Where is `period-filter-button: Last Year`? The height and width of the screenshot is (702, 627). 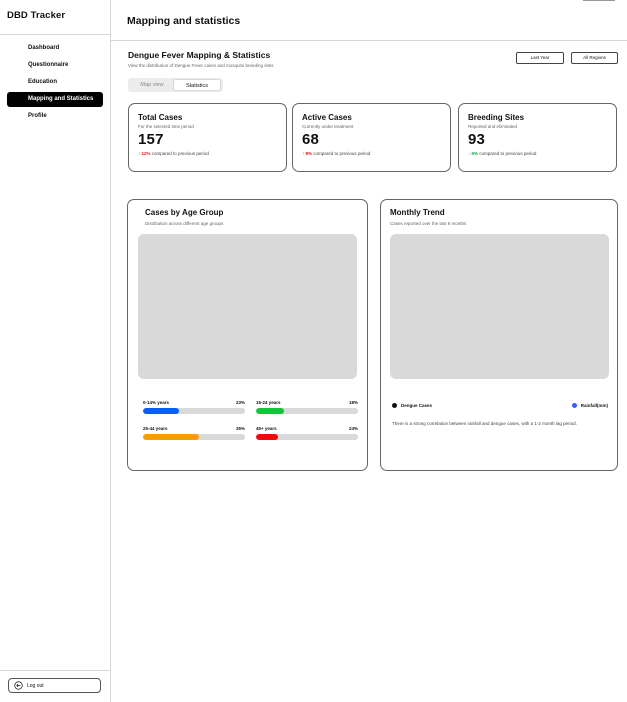
period-filter-button: Last Year is located at coordinates (540, 58).